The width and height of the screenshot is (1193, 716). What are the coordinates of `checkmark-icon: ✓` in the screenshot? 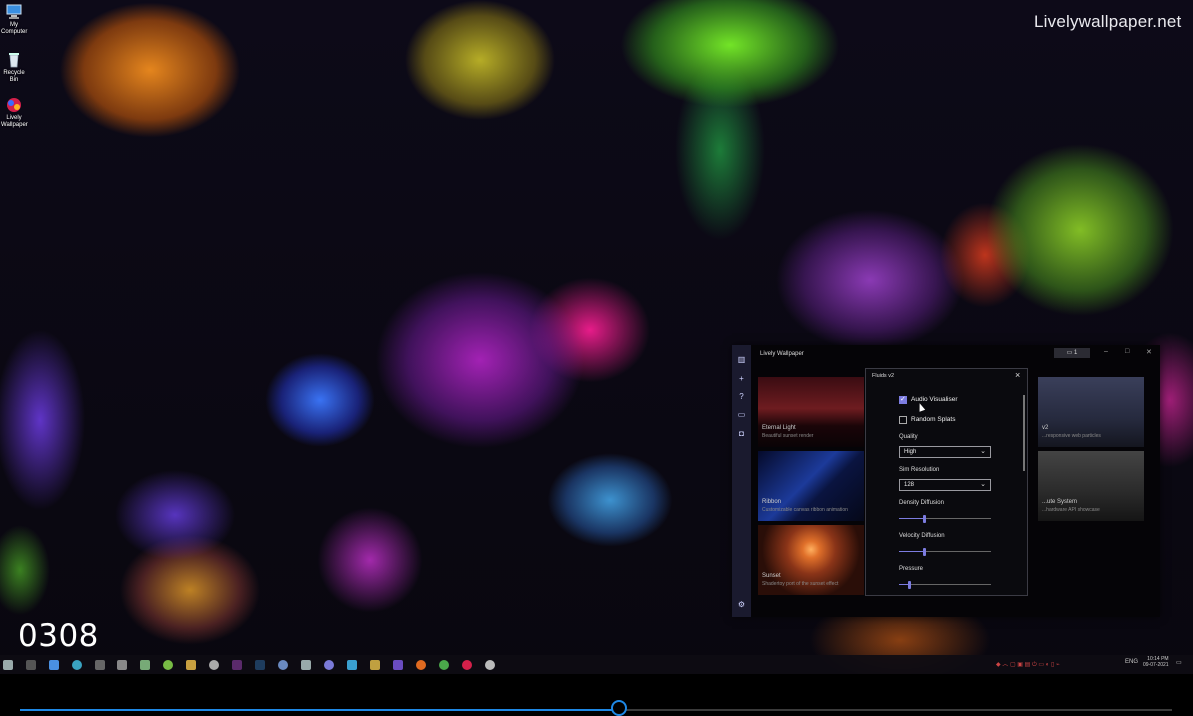 It's located at (903, 399).